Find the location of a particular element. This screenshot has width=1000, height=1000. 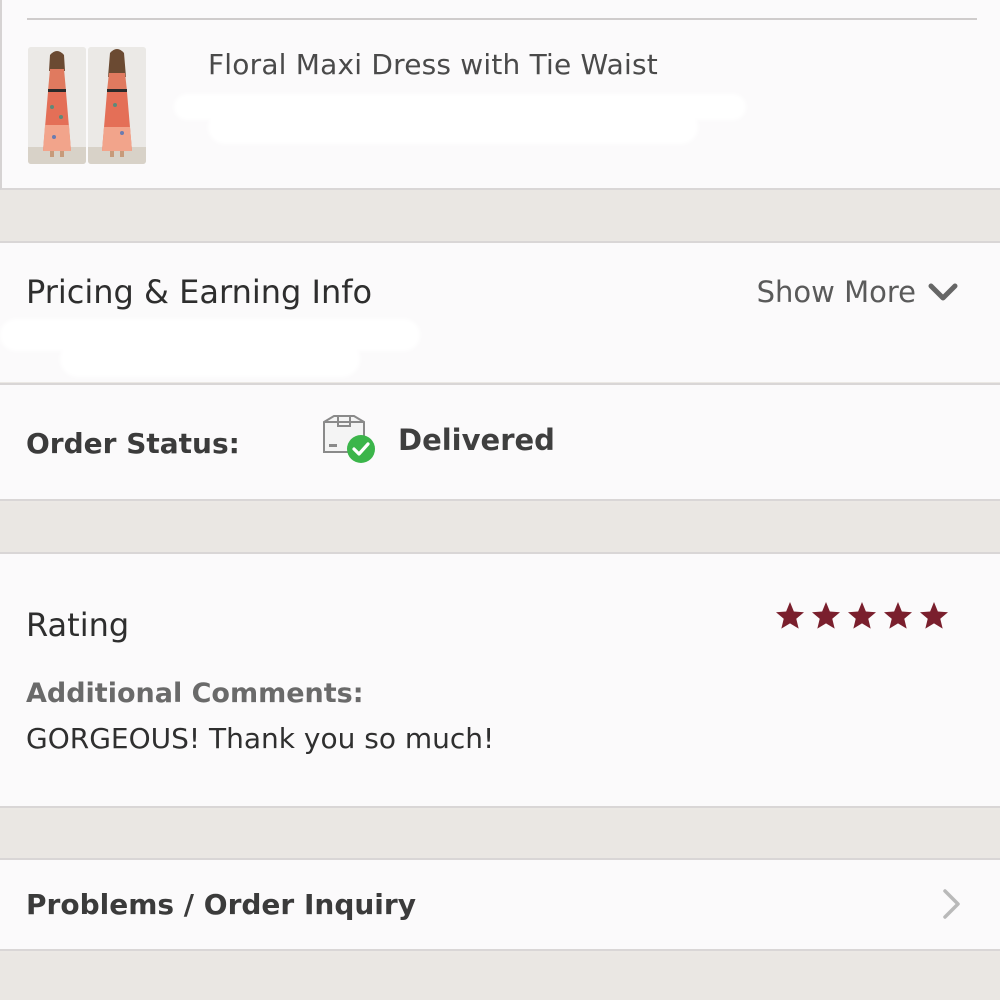

package-delivered-icon is located at coordinates (349, 439).